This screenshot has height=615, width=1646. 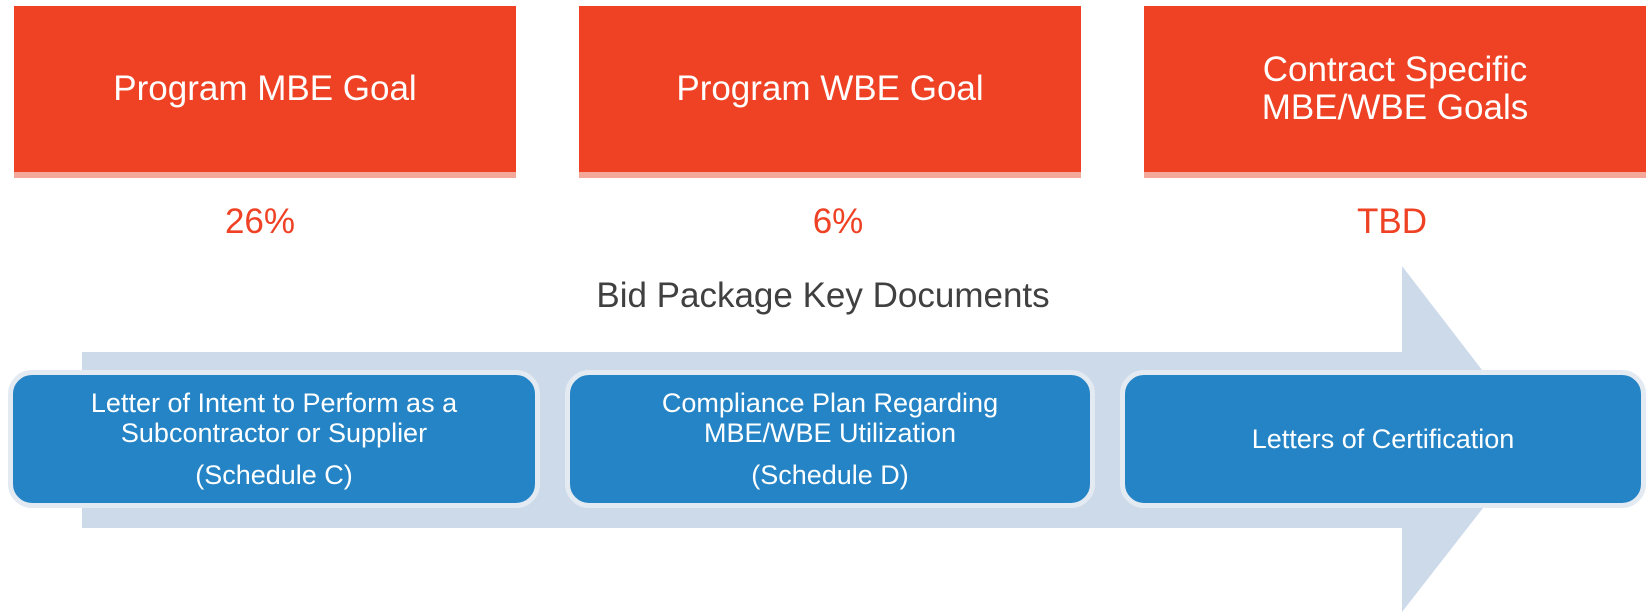 I want to click on goal-value-contract: TBD, so click(x=1392, y=221).